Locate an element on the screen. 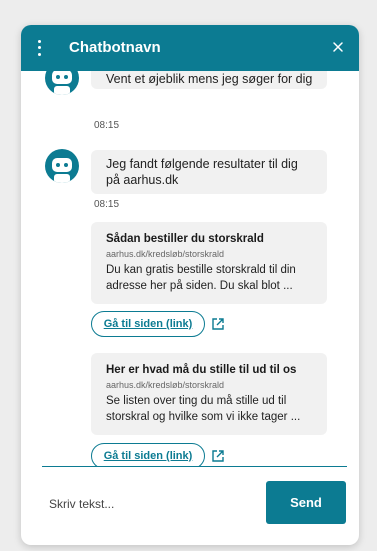 The width and height of the screenshot is (377, 551). composer-divider is located at coordinates (194, 466).